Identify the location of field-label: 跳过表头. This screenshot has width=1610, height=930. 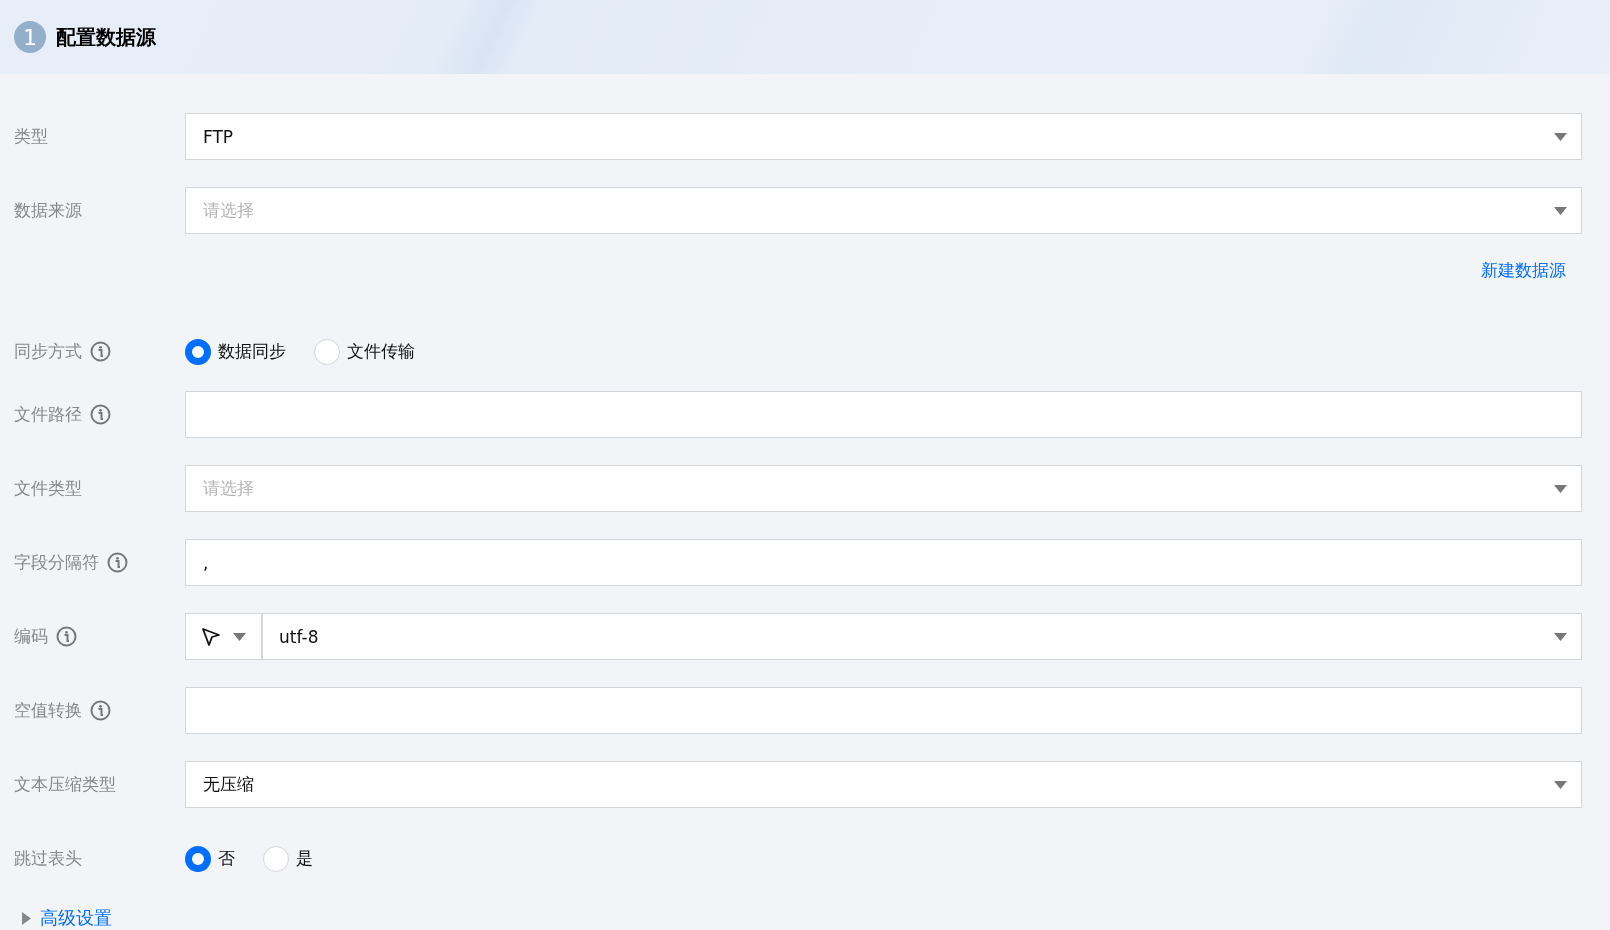
(48, 858).